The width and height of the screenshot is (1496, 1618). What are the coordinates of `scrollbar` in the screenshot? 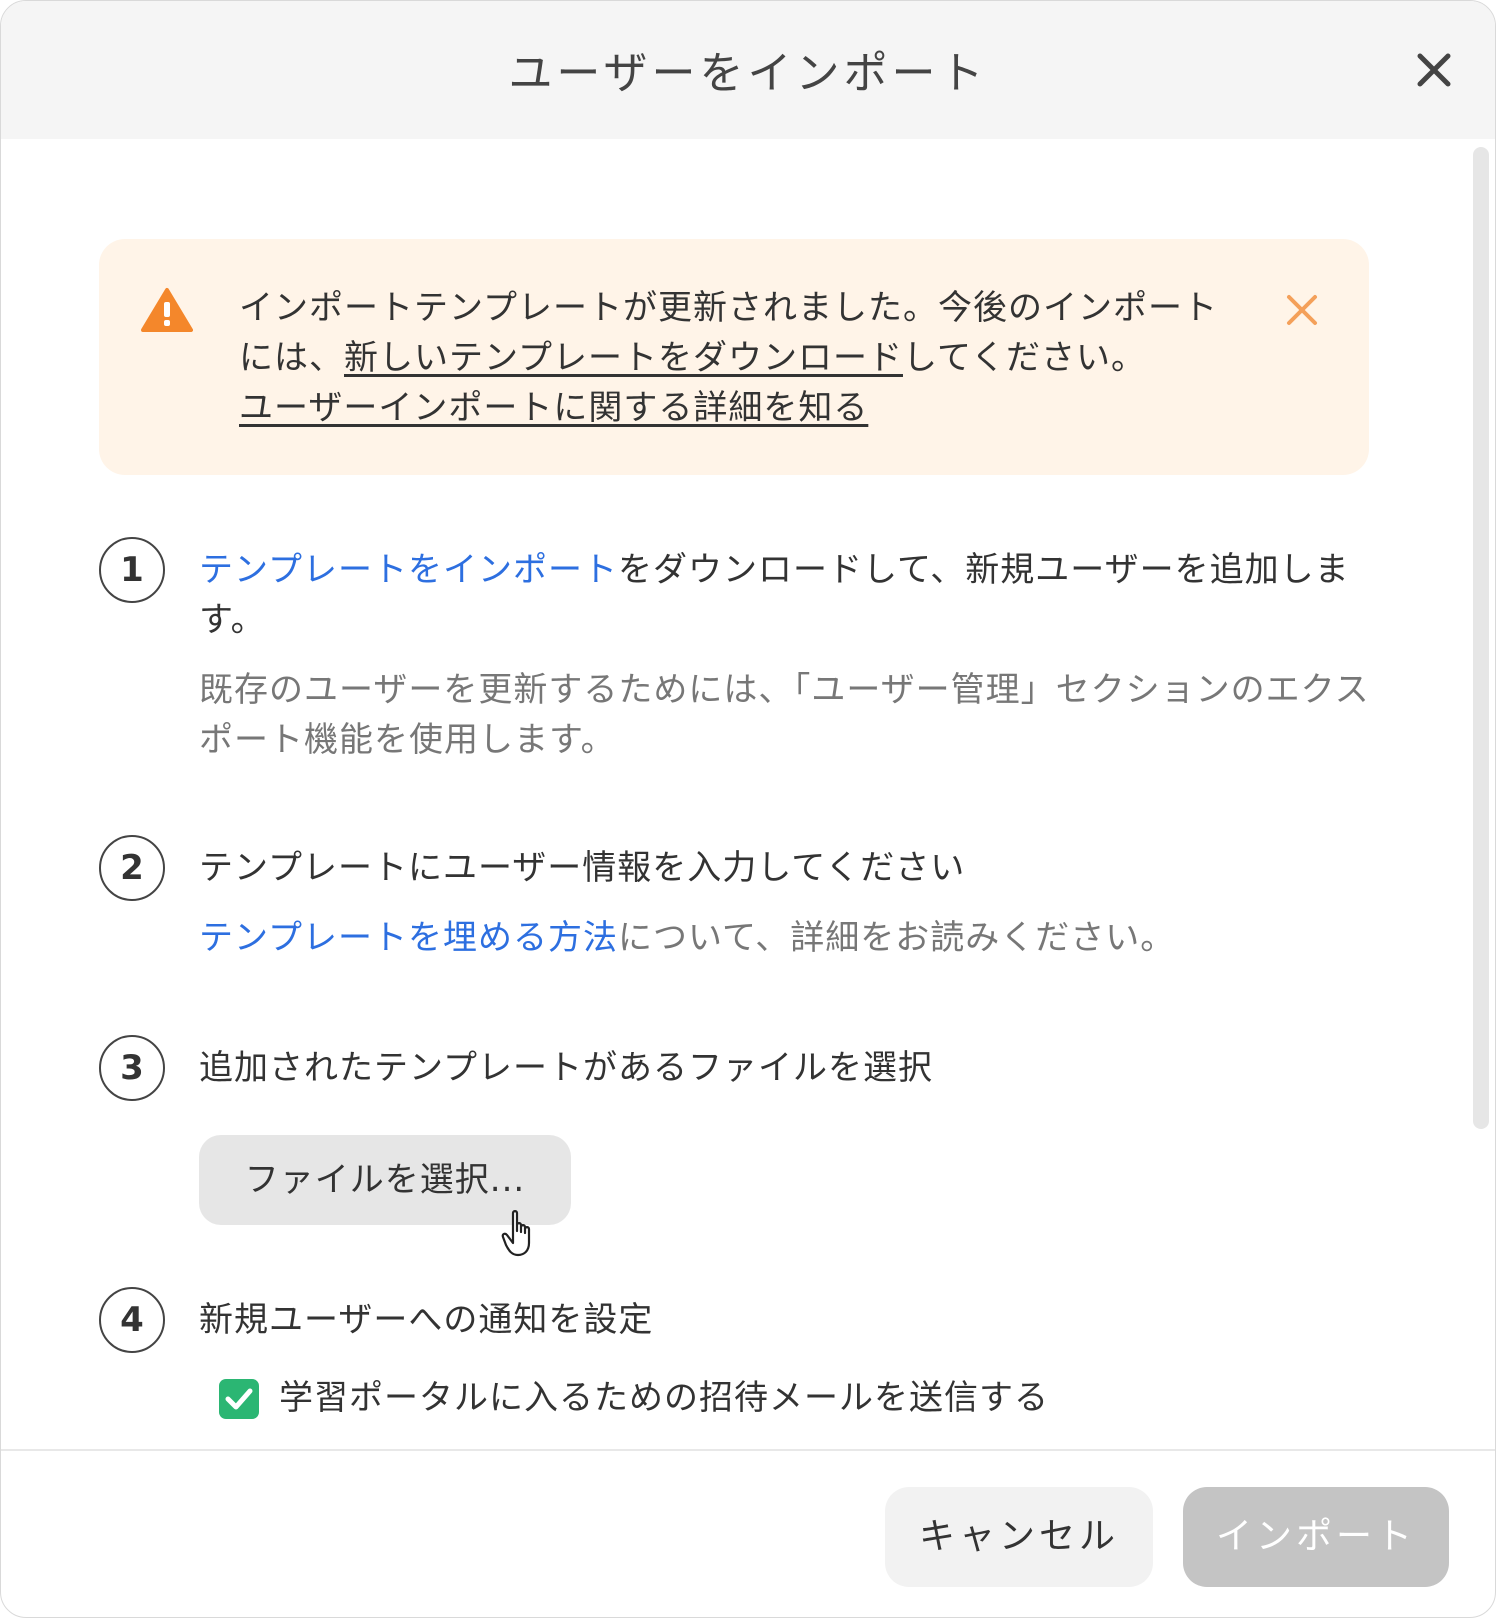 It's located at (1481, 638).